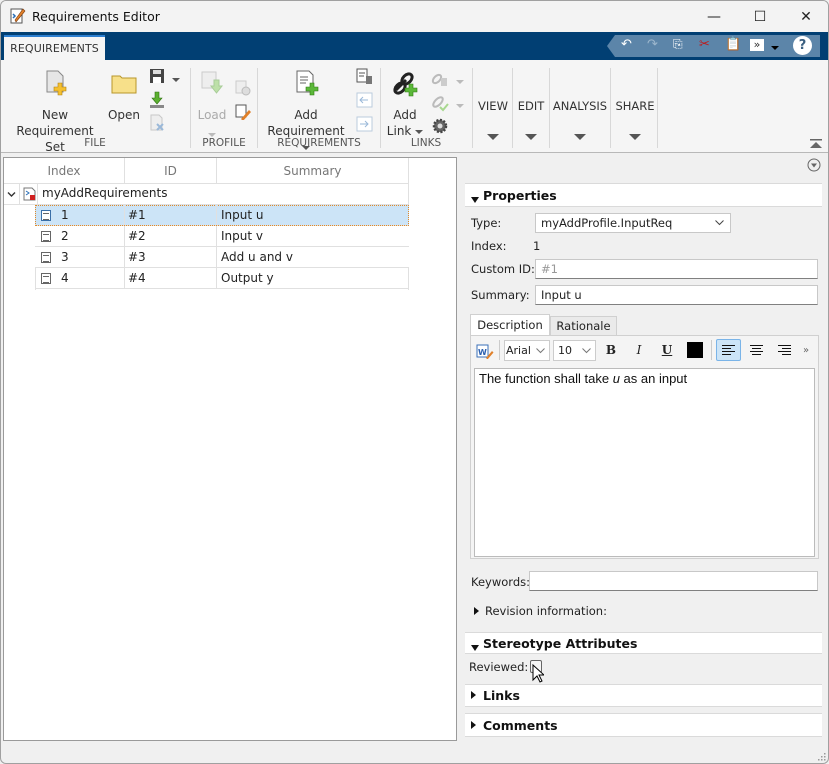  What do you see at coordinates (501, 695) in the screenshot?
I see `links-title: Links` at bounding box center [501, 695].